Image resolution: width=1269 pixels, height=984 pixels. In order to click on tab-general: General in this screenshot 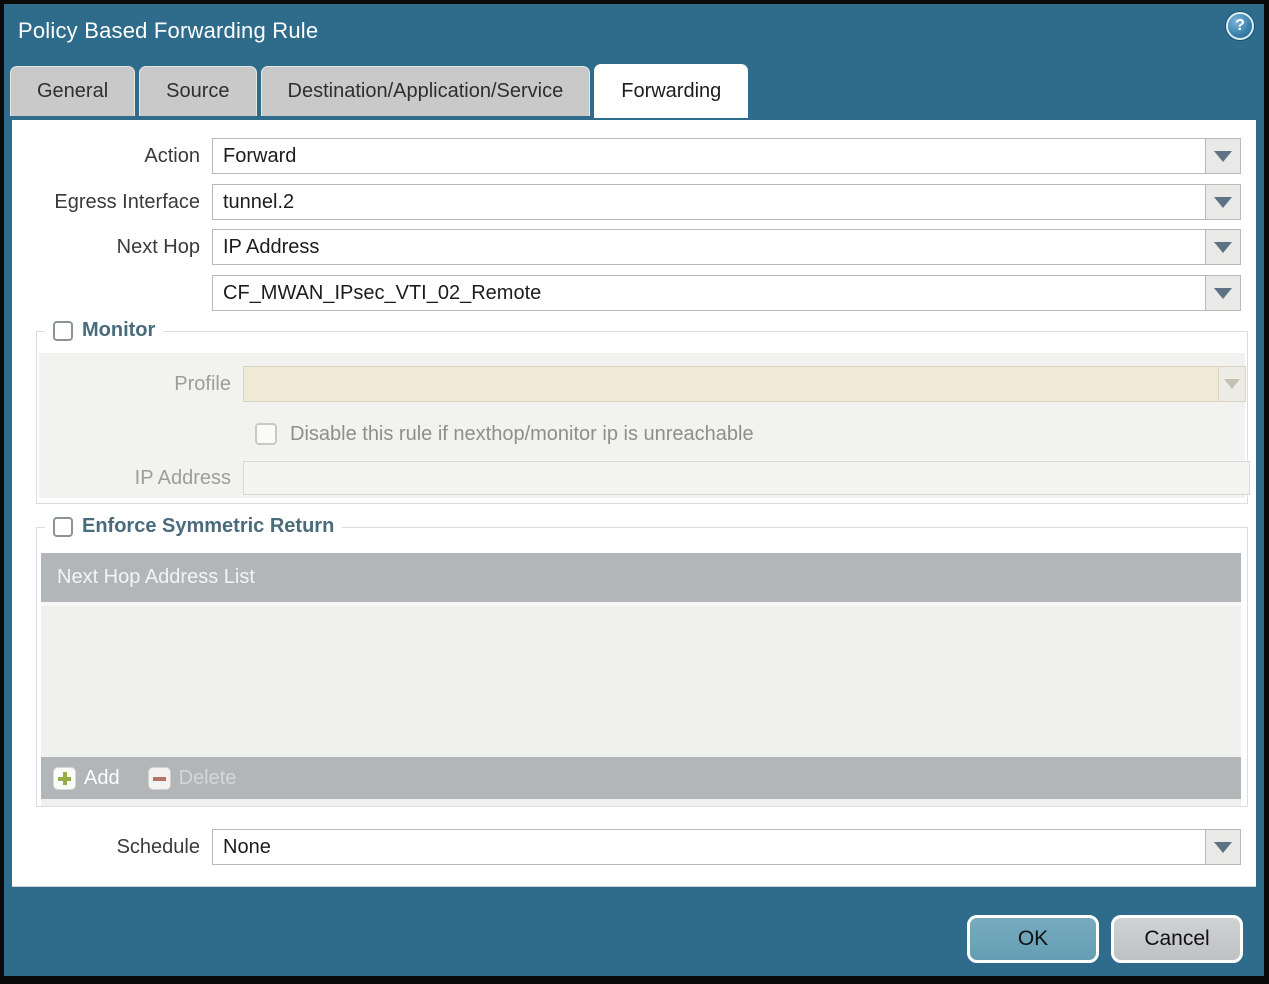, I will do `click(73, 91)`.